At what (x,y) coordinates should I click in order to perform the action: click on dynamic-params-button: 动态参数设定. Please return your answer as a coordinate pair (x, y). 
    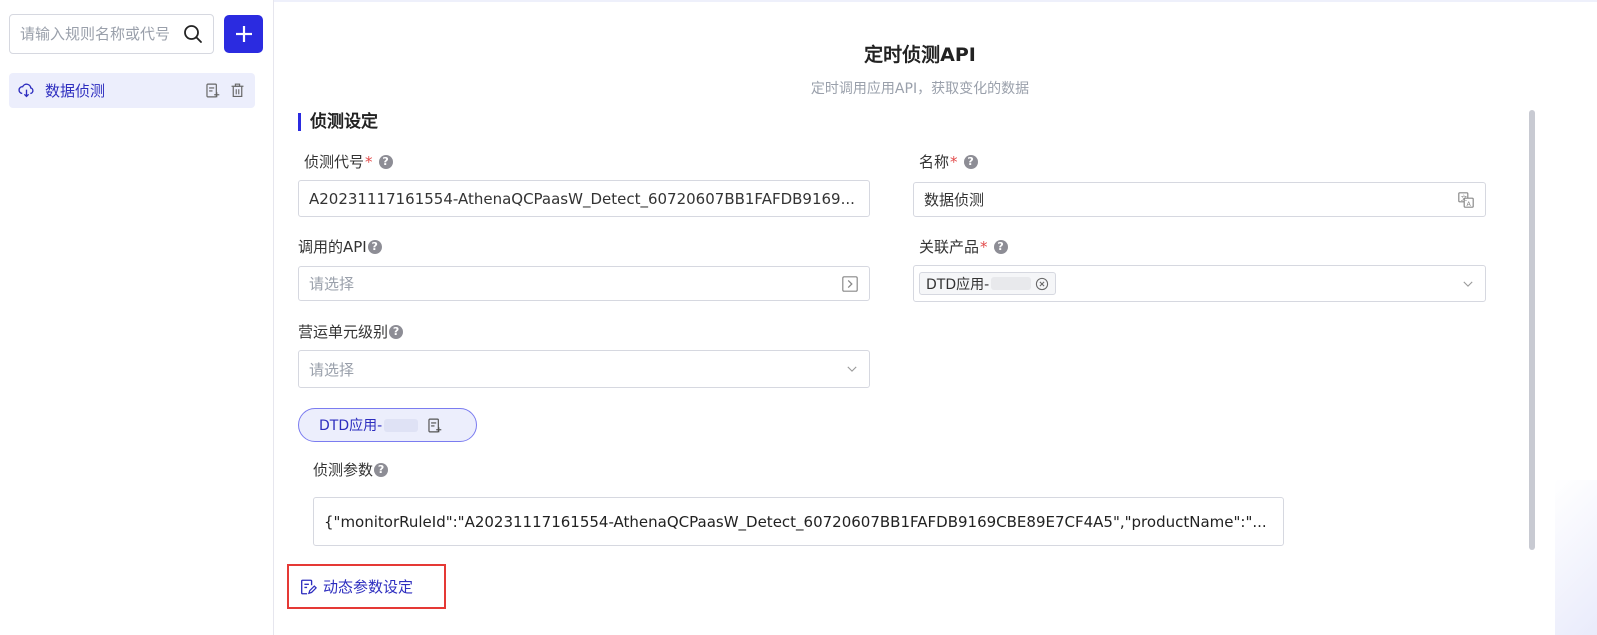
    Looking at the image, I should click on (366, 586).